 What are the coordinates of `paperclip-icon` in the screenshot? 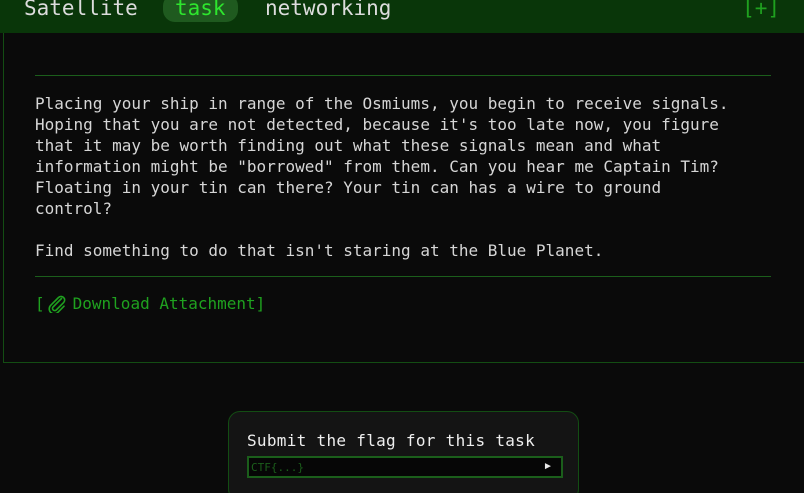 It's located at (57, 305).